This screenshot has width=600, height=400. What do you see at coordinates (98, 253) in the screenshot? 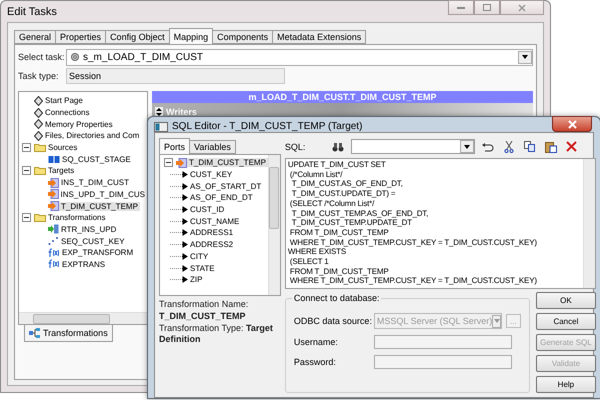
I see `tree-item: EXP_TRANSFORM` at bounding box center [98, 253].